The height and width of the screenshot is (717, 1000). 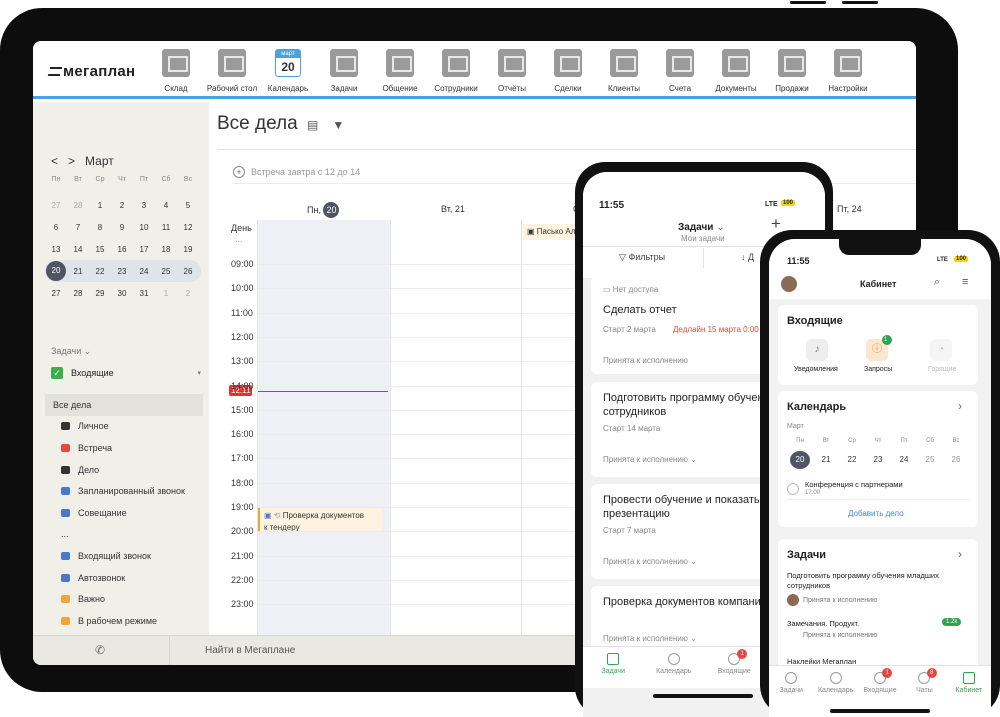 What do you see at coordinates (124, 448) in the screenshot?
I see `filter-item: Встреча` at bounding box center [124, 448].